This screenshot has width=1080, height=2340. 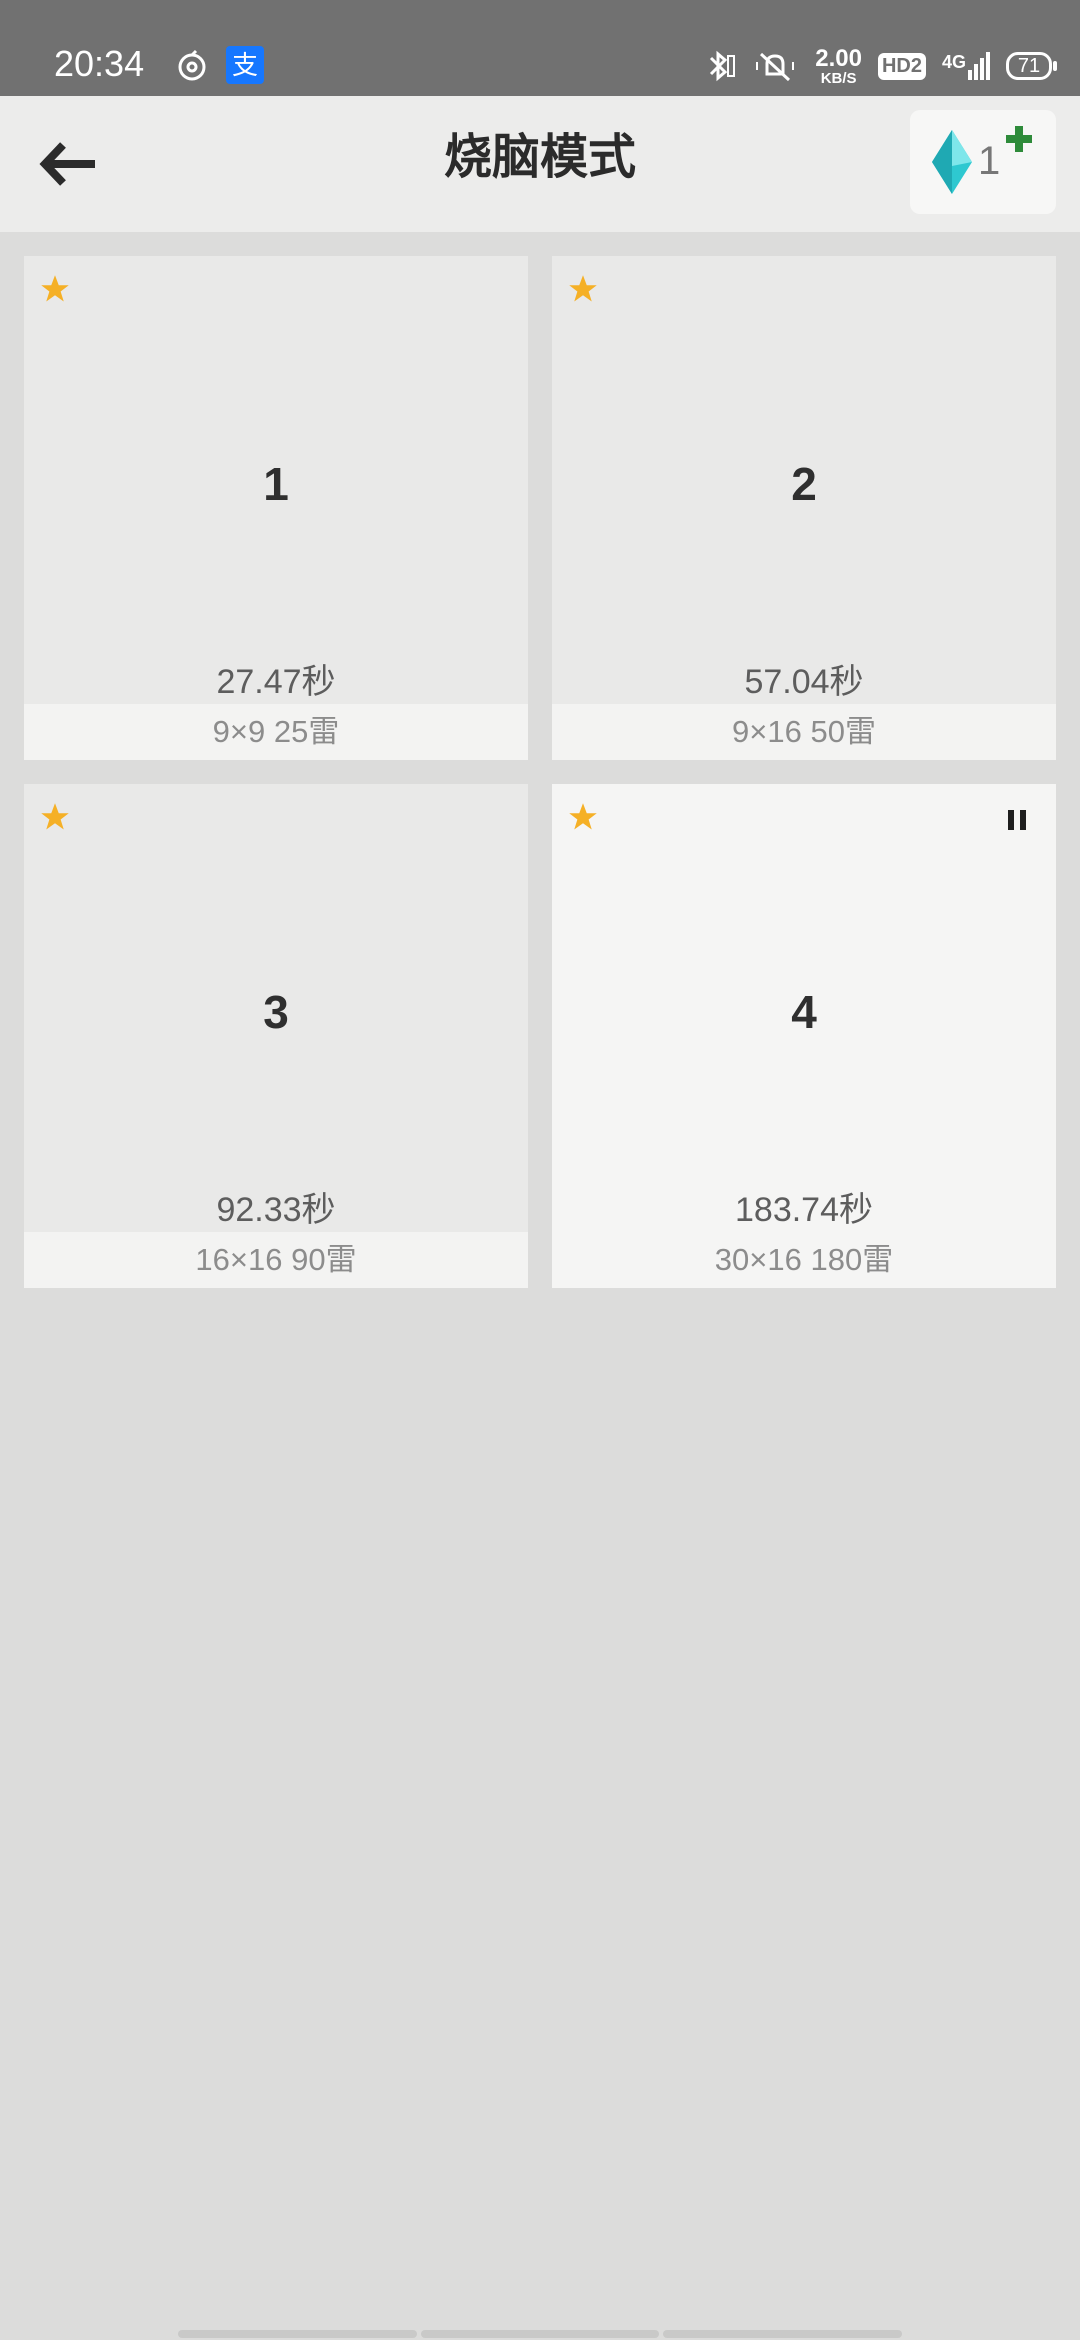 I want to click on best-time: 183.74秒, so click(x=804, y=1210).